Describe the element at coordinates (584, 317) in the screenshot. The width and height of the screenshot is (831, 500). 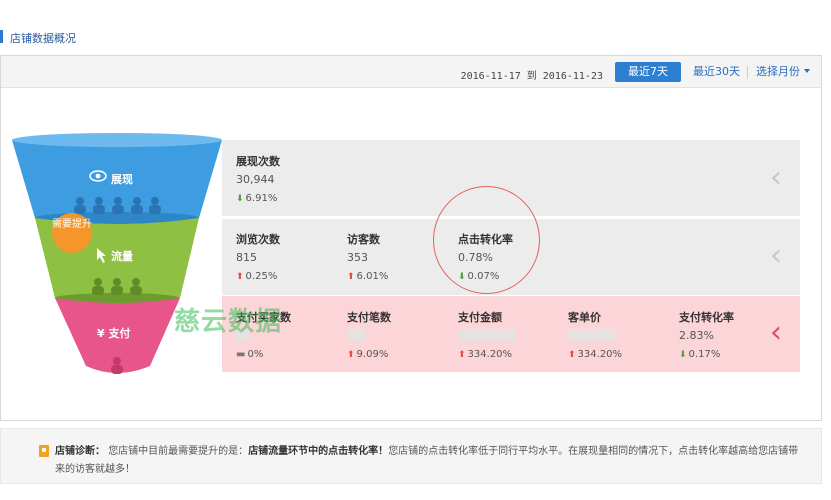
I see `metric-label: 客单价` at that location.